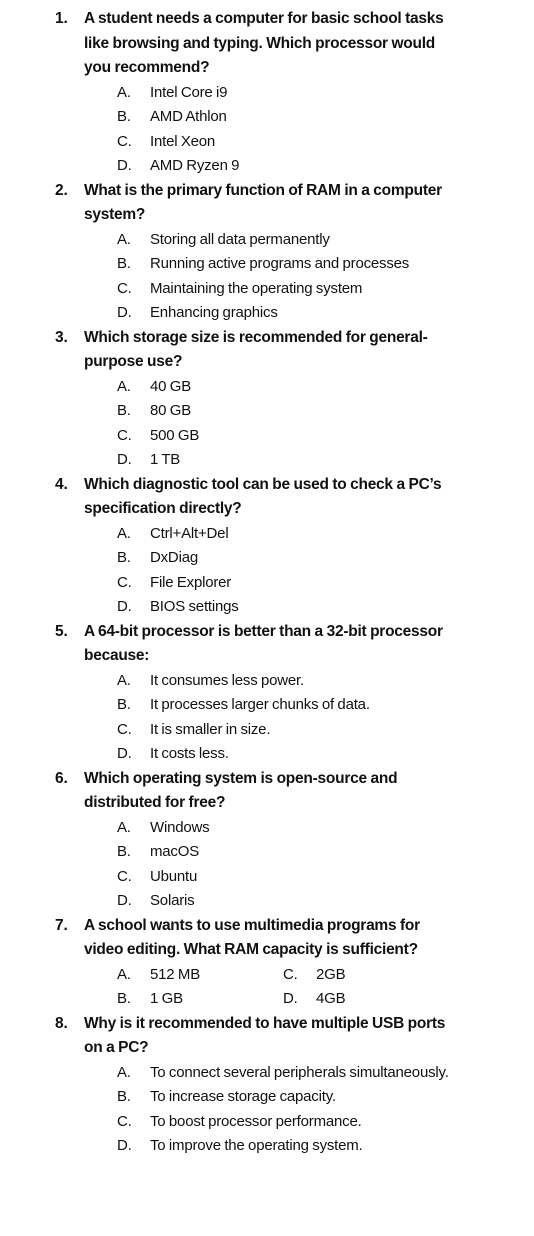  I want to click on option-item: C. 500 GB, so click(283, 436).